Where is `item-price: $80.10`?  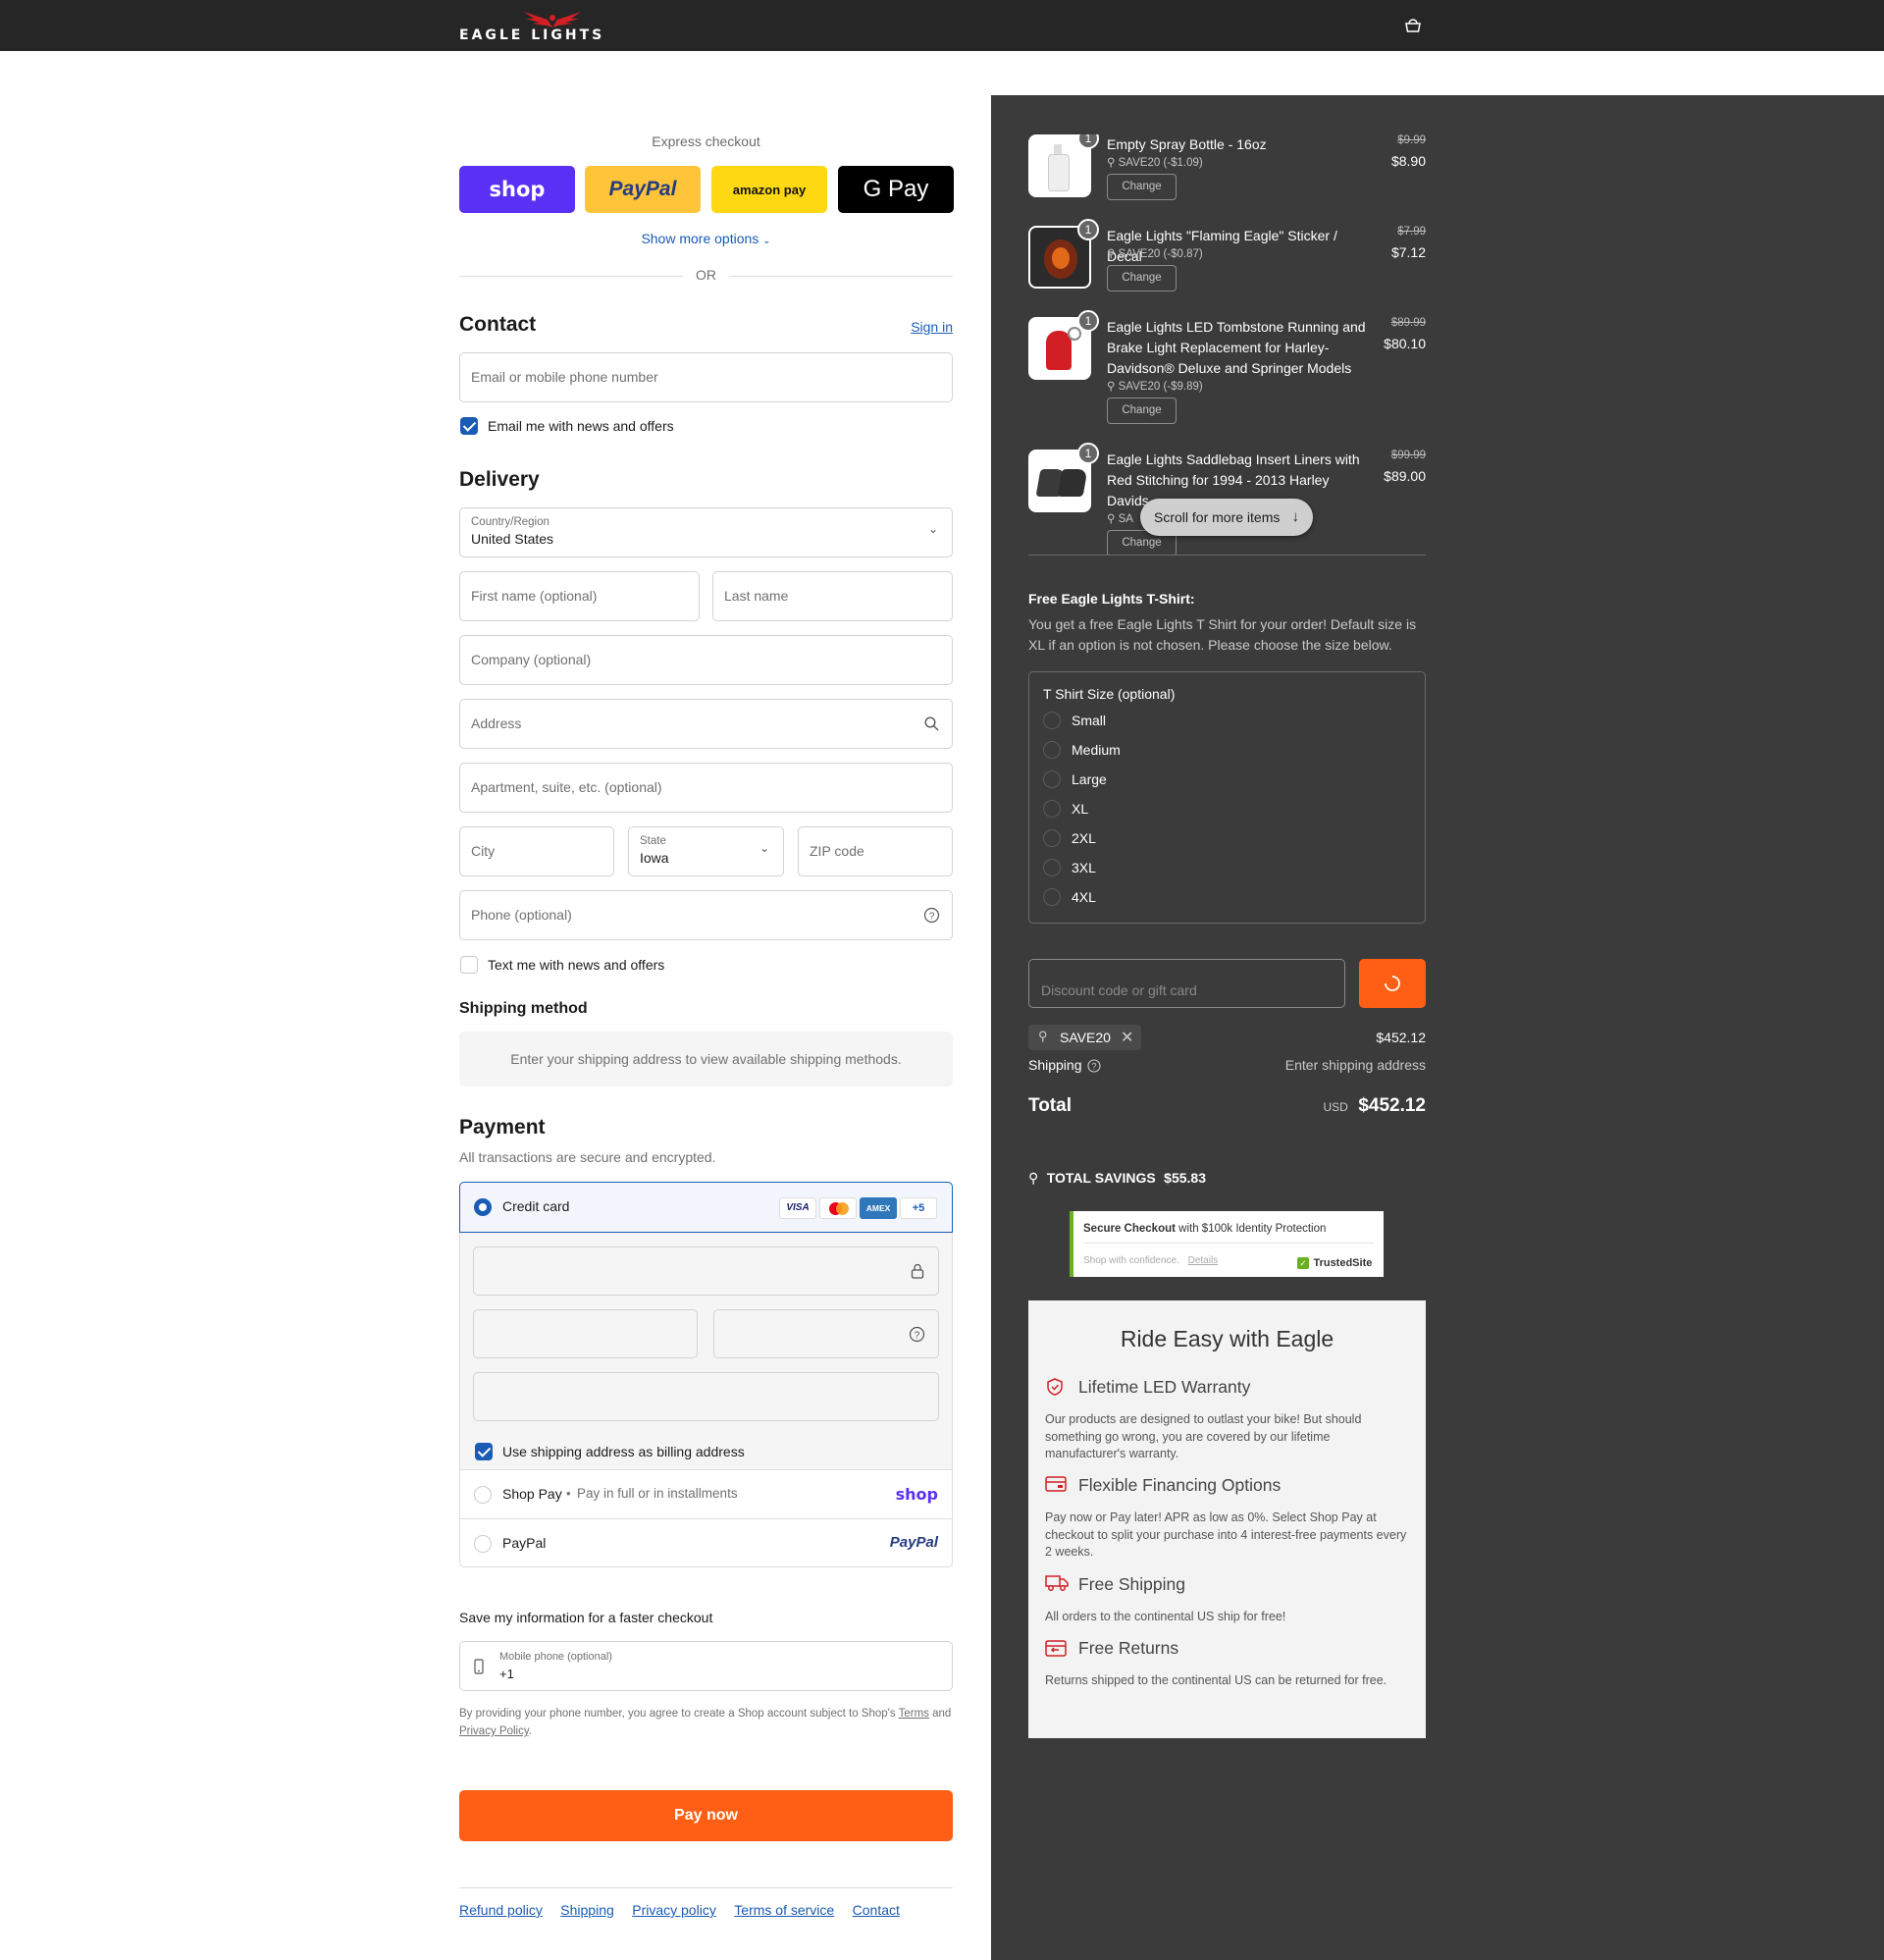
item-price: $80.10 is located at coordinates (1405, 344).